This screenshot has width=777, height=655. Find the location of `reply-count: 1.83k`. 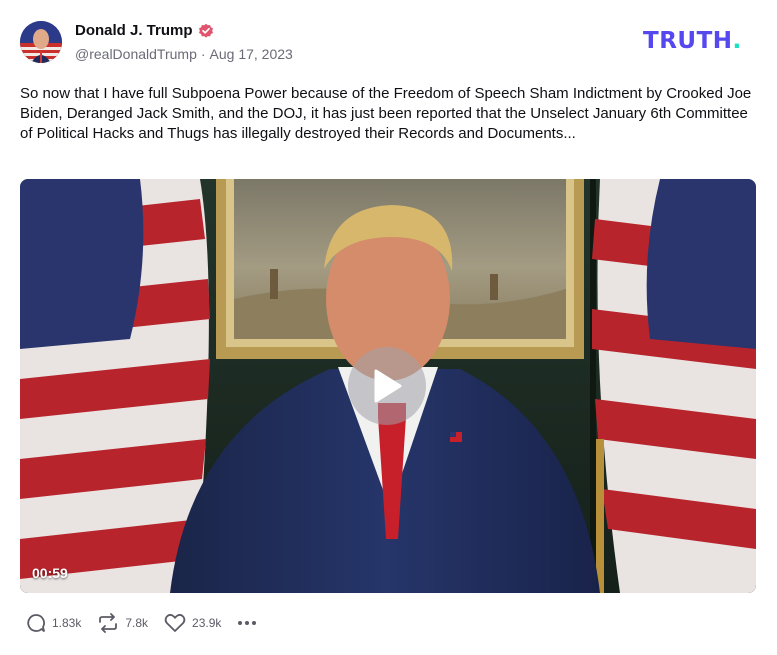

reply-count: 1.83k is located at coordinates (67, 623).